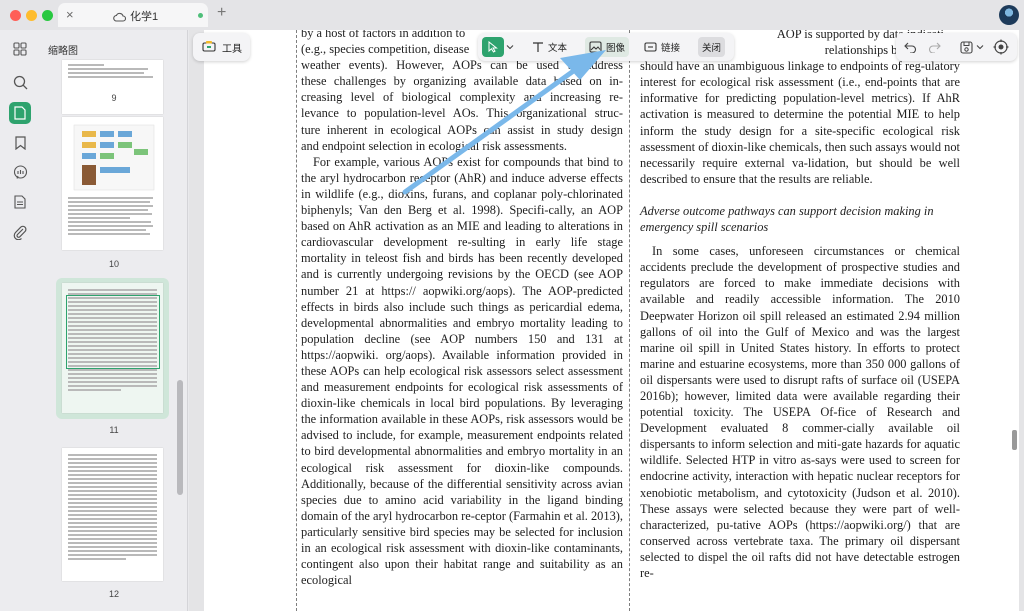  I want to click on thumbnail-panel: 缩略图 9 10 11 12, so click(114, 320).